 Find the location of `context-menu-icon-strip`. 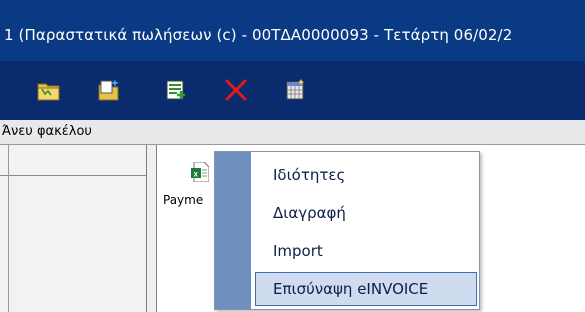

context-menu-icon-strip is located at coordinates (233, 230).